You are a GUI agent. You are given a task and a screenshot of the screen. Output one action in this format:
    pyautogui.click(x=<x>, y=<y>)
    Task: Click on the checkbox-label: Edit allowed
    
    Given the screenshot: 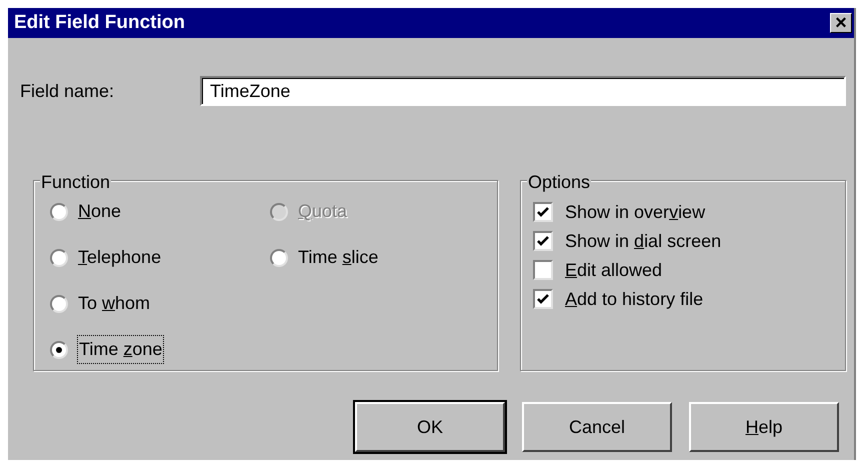 What is the action you would take?
    pyautogui.click(x=613, y=270)
    